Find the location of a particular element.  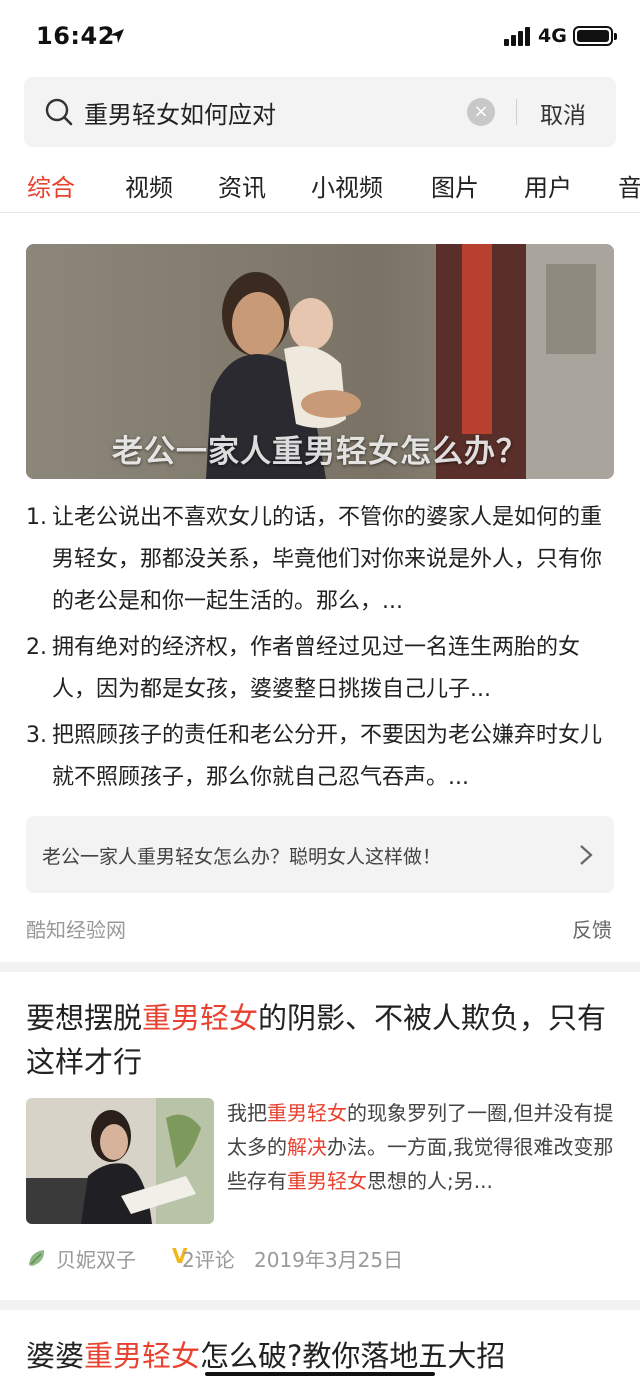

tab-short-video: 小视频 is located at coordinates (347, 185).